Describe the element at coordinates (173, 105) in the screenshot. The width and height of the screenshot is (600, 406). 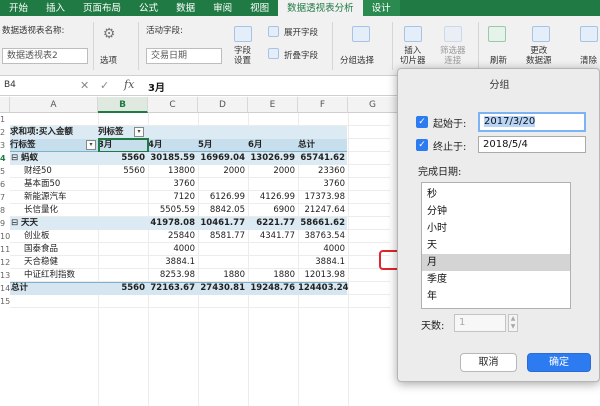
I see `column-header-c: C` at that location.